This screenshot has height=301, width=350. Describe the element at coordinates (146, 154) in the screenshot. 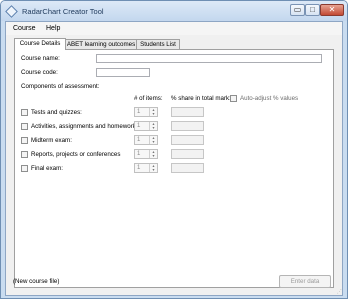

I see `items-stepper-reports: 1 ▲ ▼` at that location.